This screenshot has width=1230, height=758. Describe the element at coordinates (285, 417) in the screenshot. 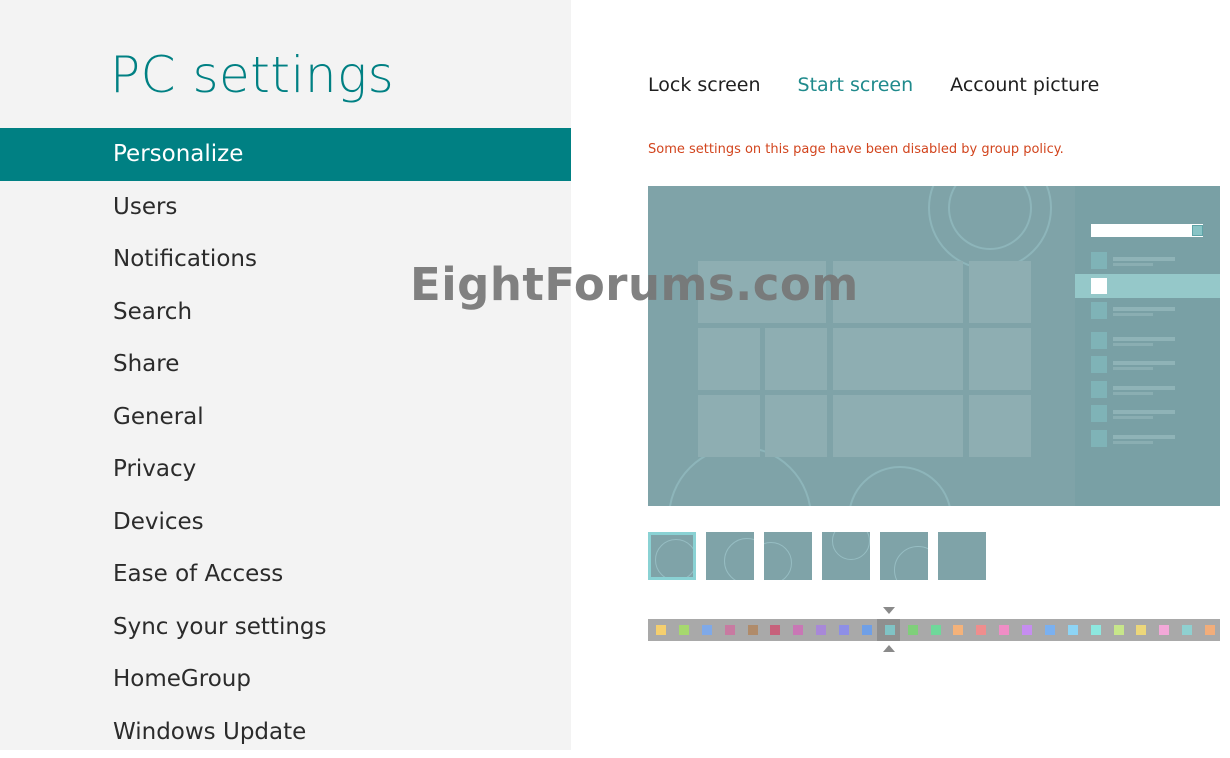

I see `nav-item-general: General` at that location.